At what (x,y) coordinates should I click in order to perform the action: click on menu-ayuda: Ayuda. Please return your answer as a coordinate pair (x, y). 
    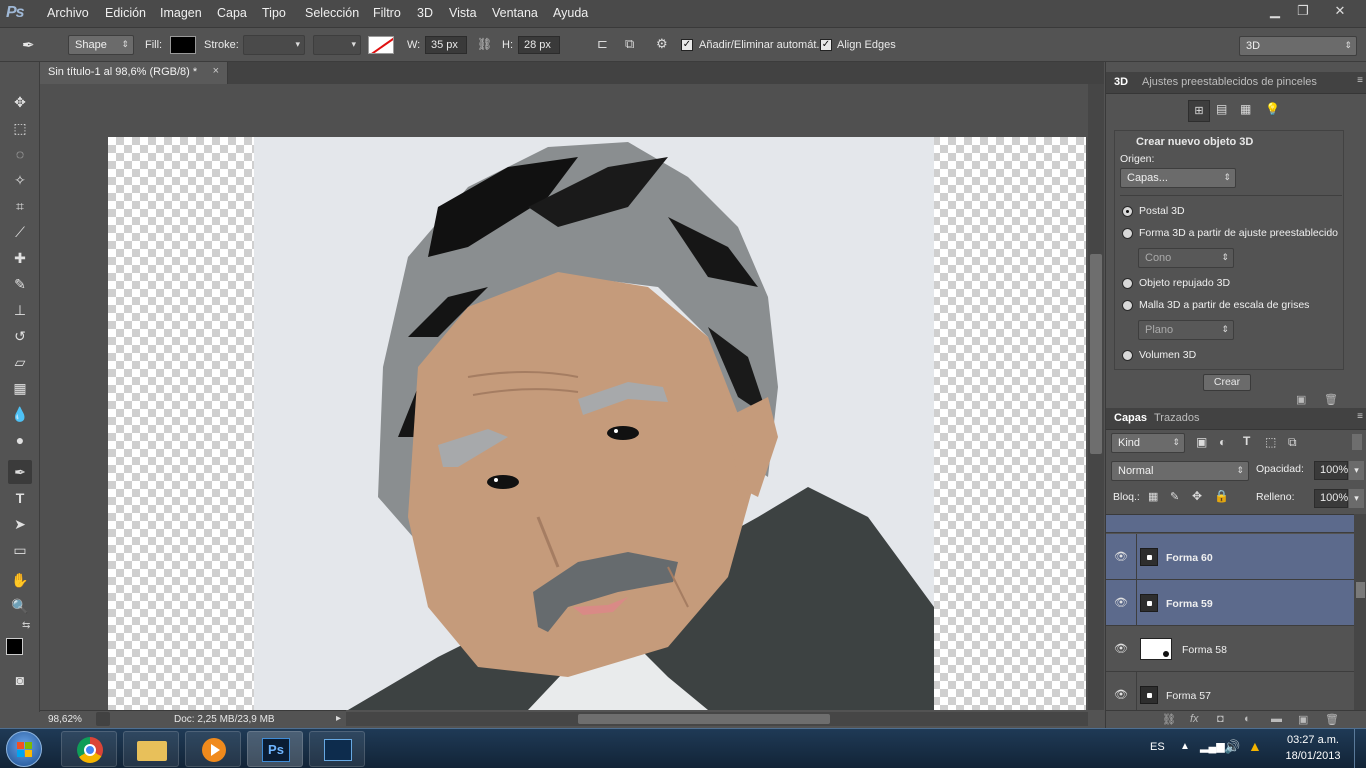
    Looking at the image, I should click on (570, 13).